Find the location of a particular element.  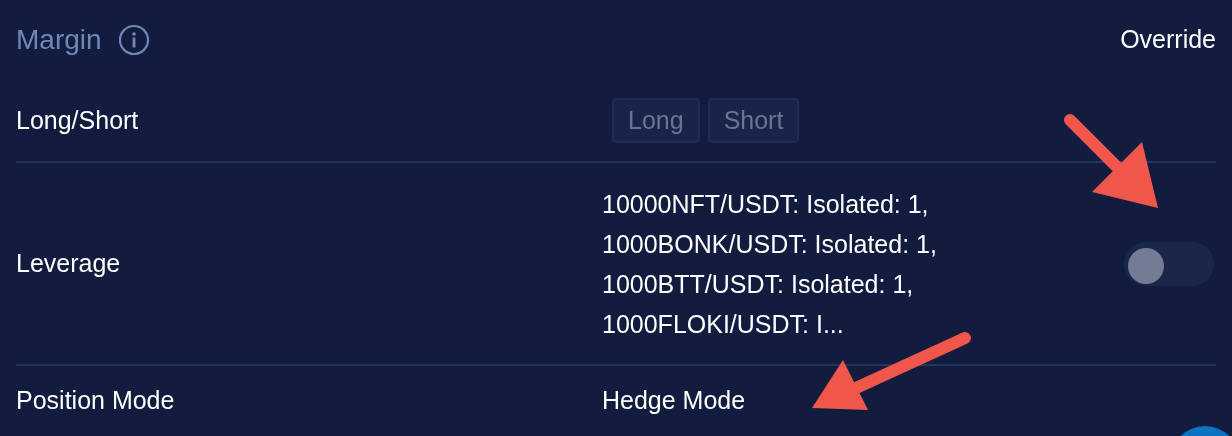

leverage-text: 1000BONK/USDT: Isolated: 1, is located at coordinates (770, 244).